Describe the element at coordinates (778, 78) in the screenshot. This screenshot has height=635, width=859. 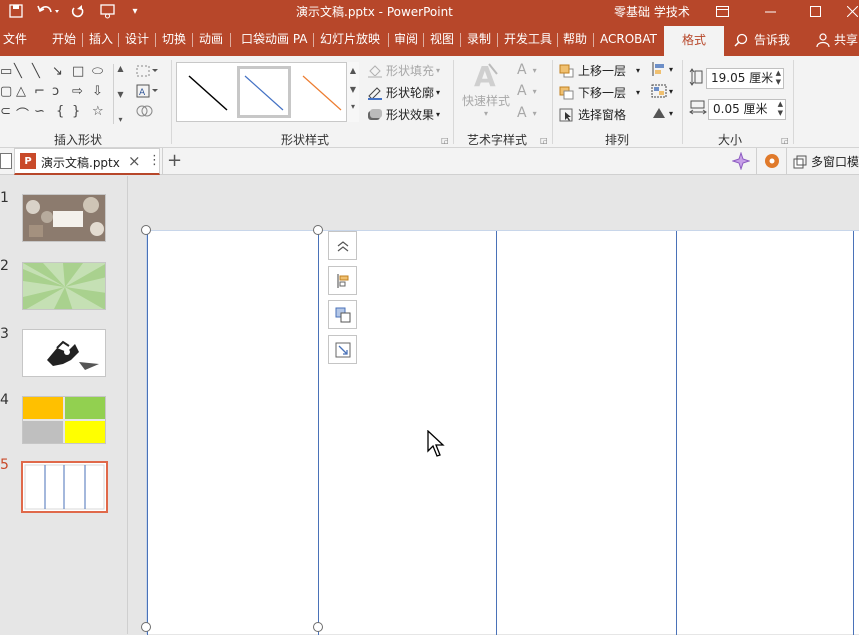
I see `height-spinner: ▲ ▼` at that location.